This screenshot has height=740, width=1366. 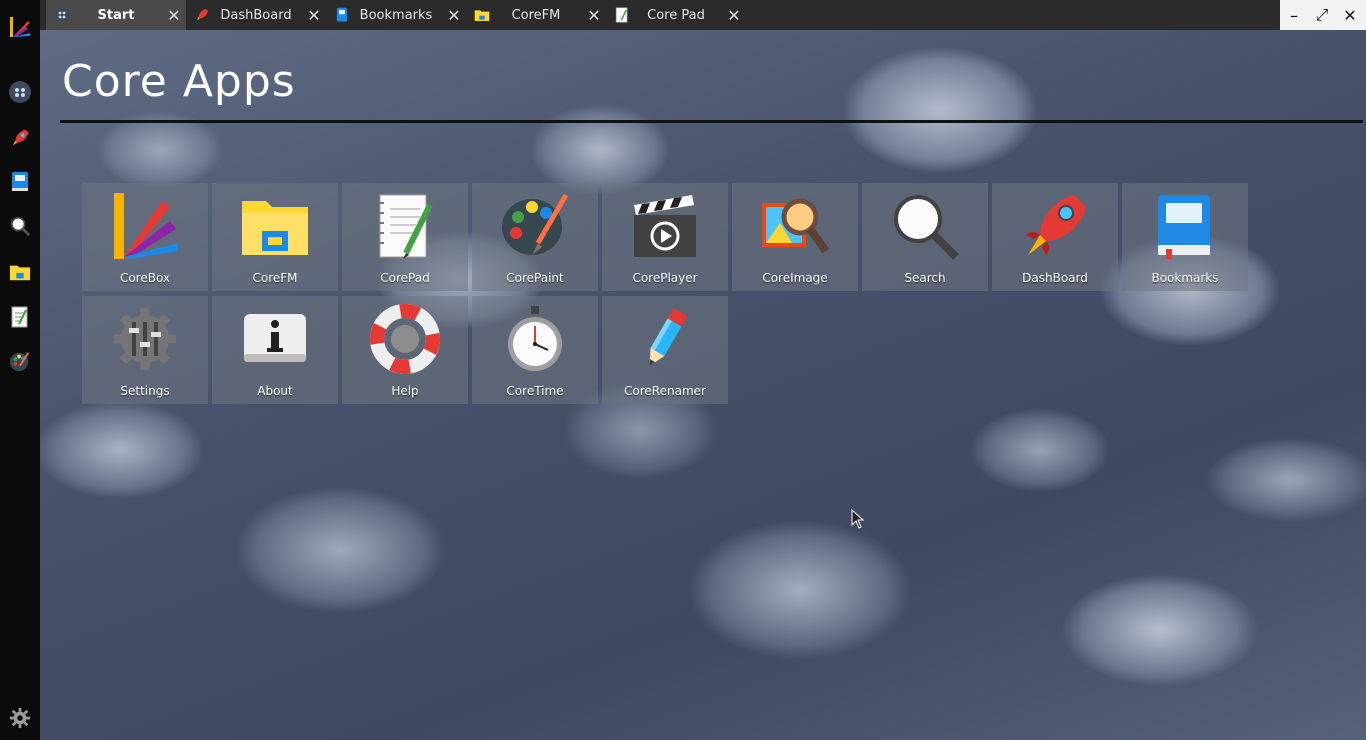 I want to click on app-tile-corepad: CorePad, so click(x=405, y=237).